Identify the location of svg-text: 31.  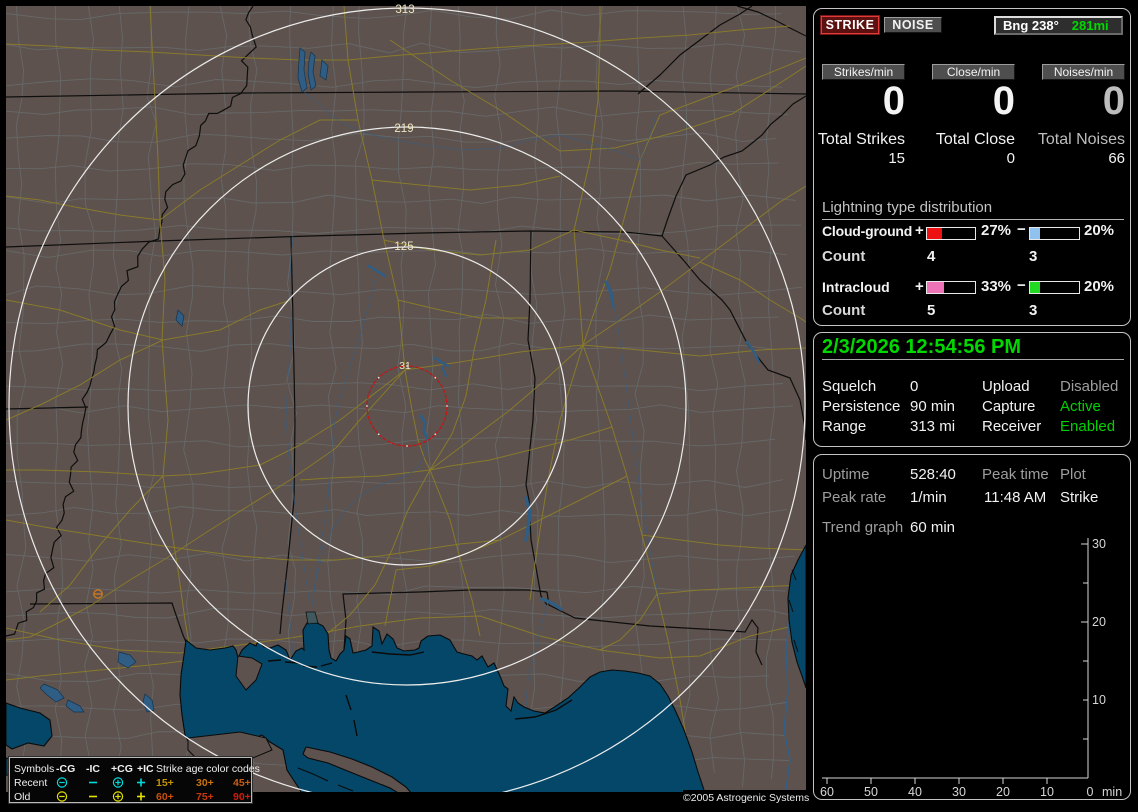
(405, 366).